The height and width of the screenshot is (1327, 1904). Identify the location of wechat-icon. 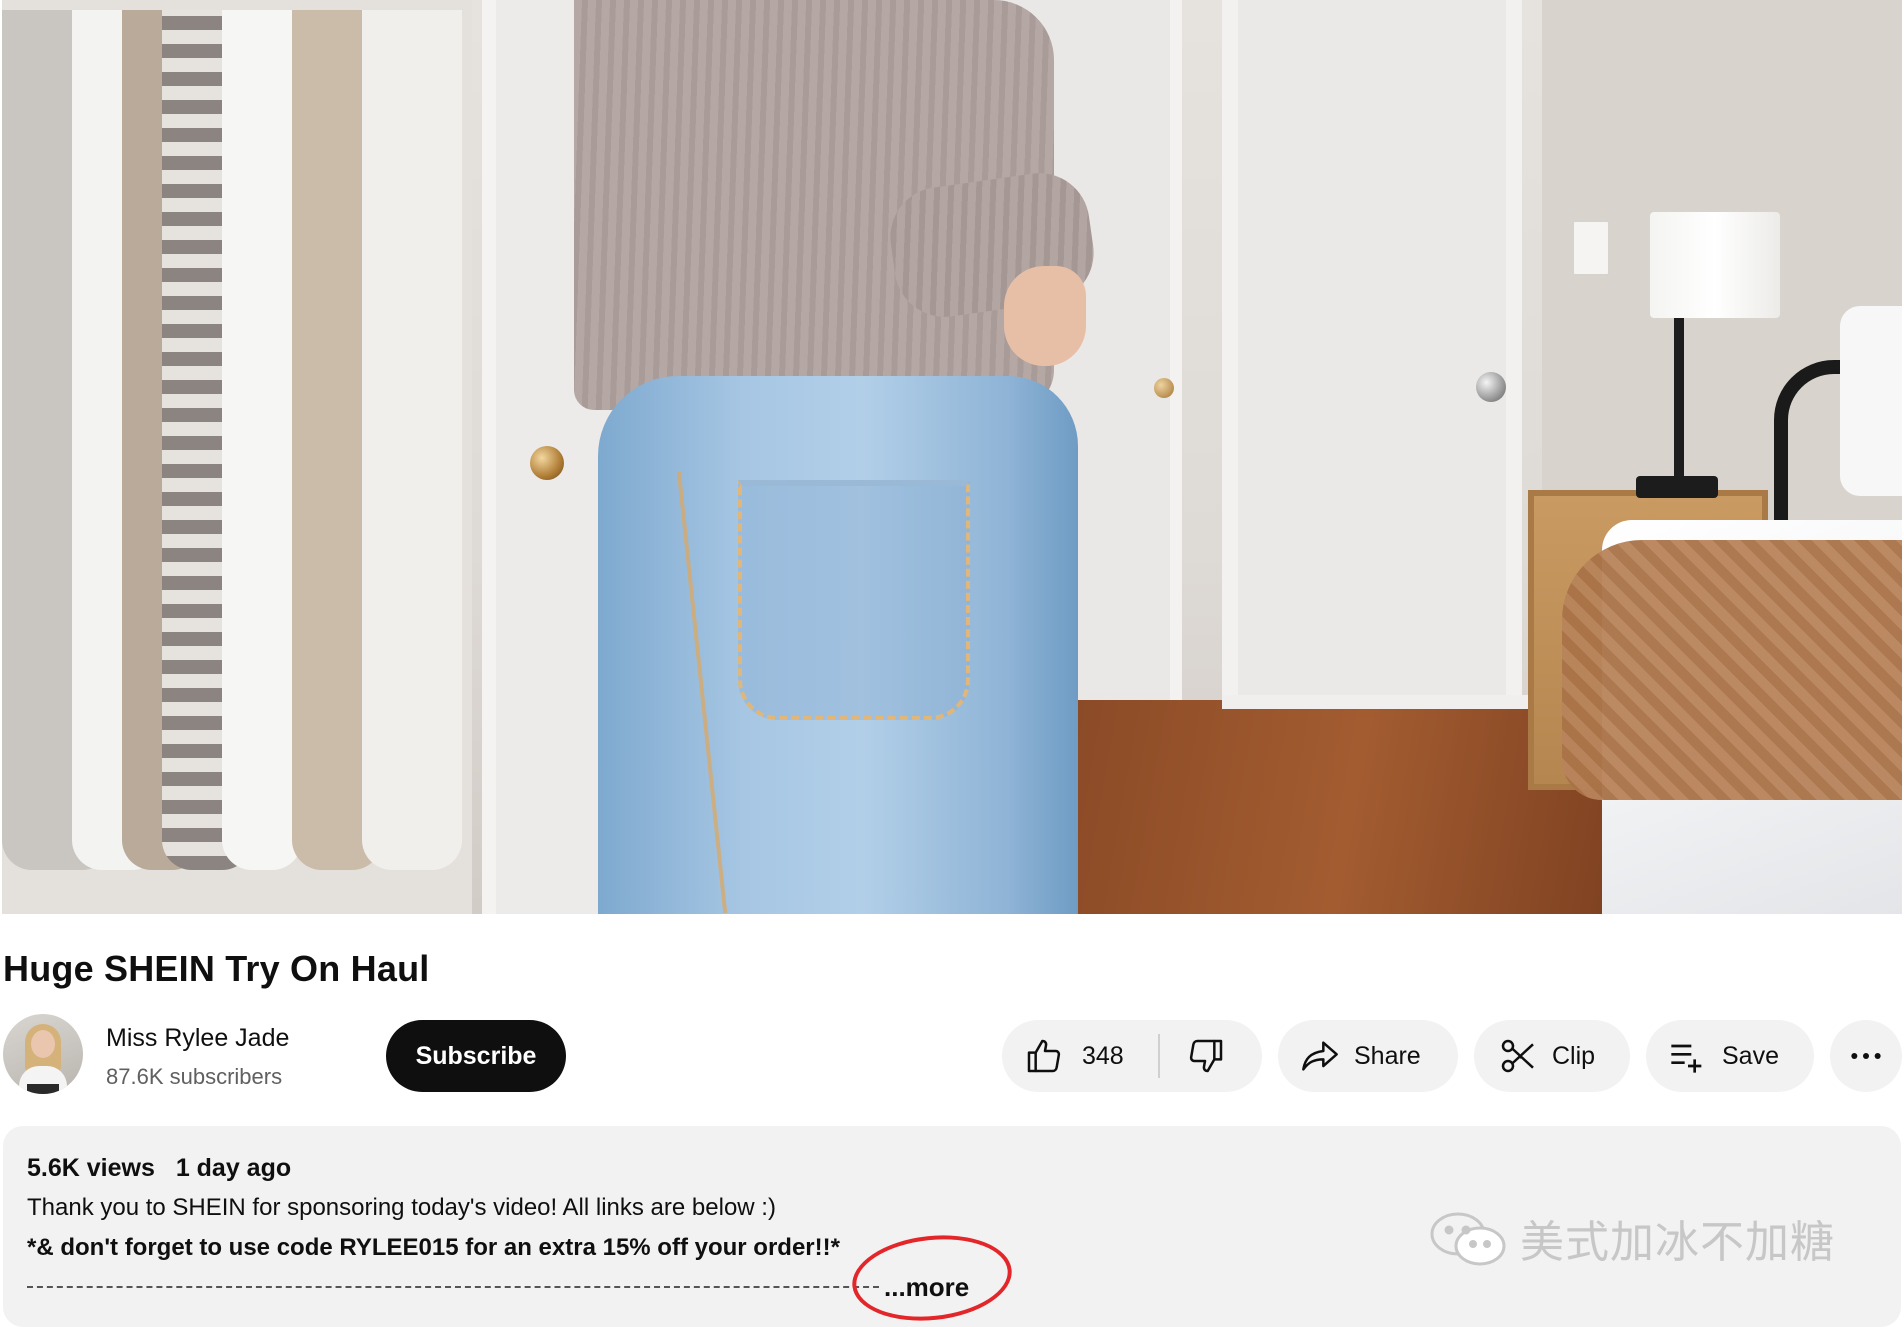
(1469, 1238).